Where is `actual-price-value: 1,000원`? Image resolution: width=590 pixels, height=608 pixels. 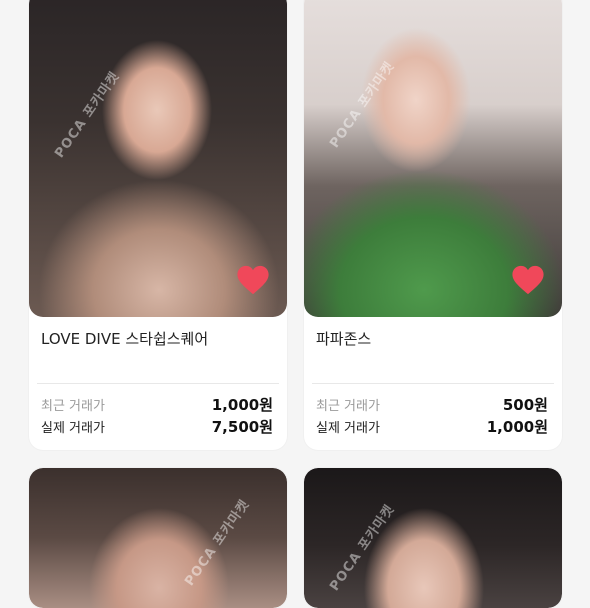 actual-price-value: 1,000원 is located at coordinates (517, 426).